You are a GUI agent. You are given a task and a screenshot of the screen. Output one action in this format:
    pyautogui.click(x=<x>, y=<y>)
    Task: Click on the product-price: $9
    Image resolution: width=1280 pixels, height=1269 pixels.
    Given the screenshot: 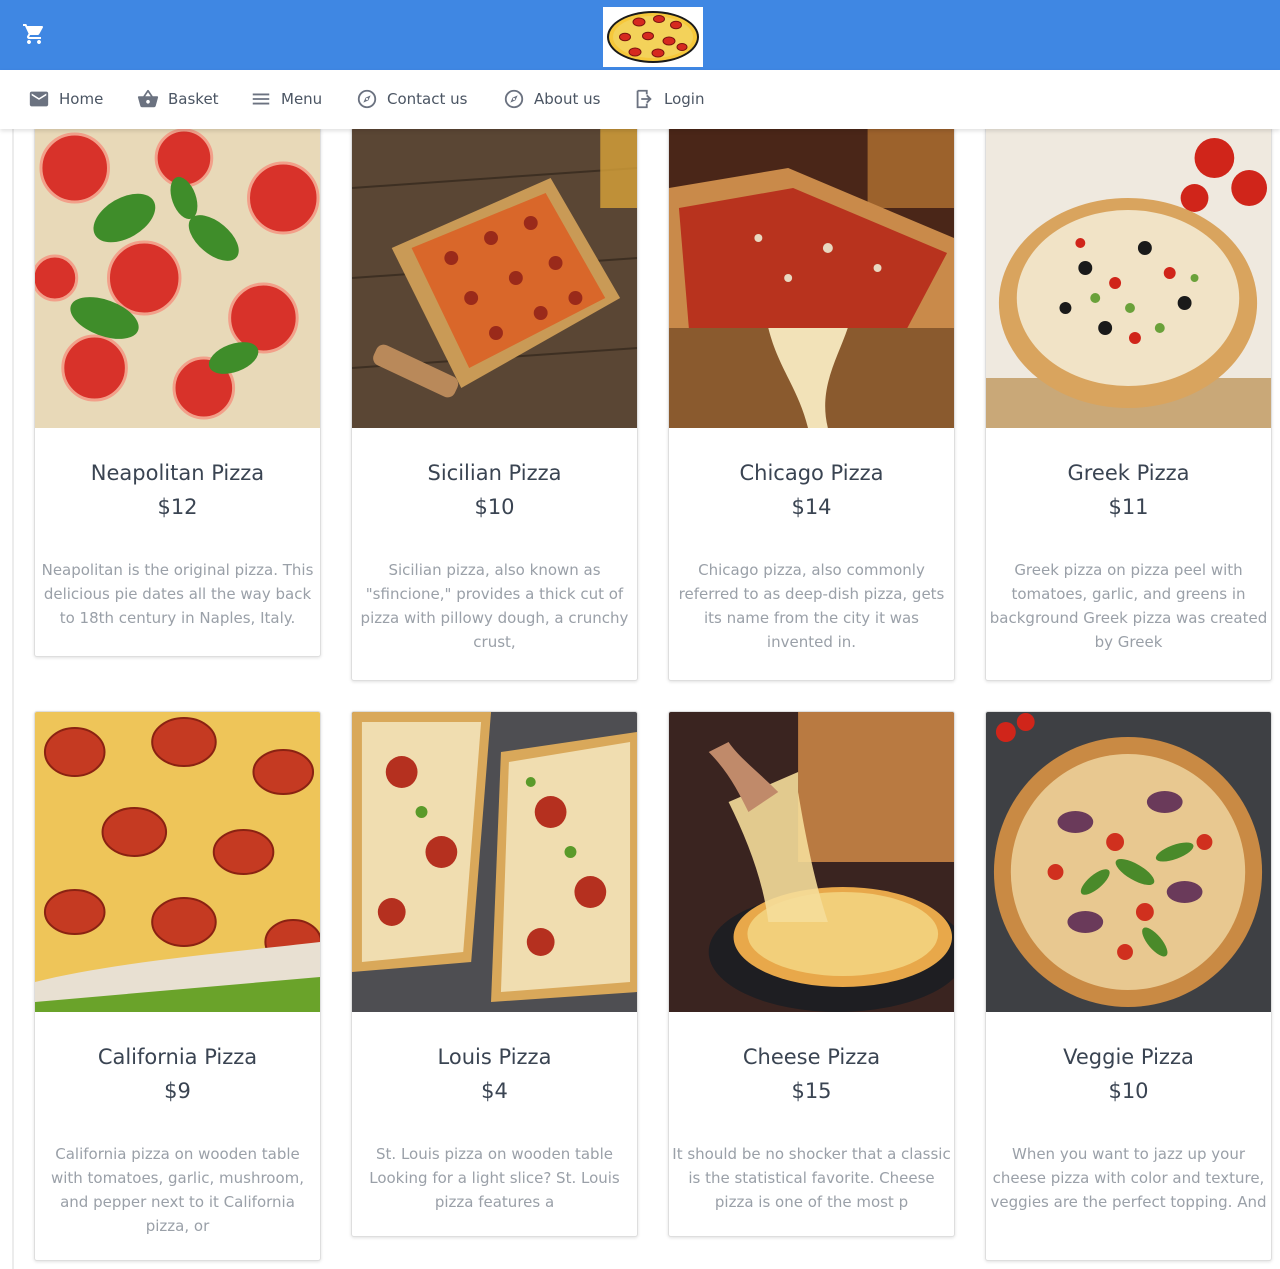 What is the action you would take?
    pyautogui.click(x=177, y=1091)
    